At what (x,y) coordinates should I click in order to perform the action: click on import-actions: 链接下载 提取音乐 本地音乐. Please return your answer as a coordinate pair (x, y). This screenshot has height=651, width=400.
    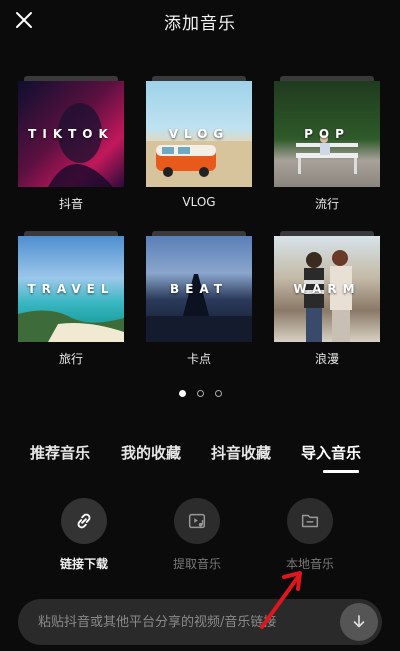
    Looking at the image, I should click on (200, 538).